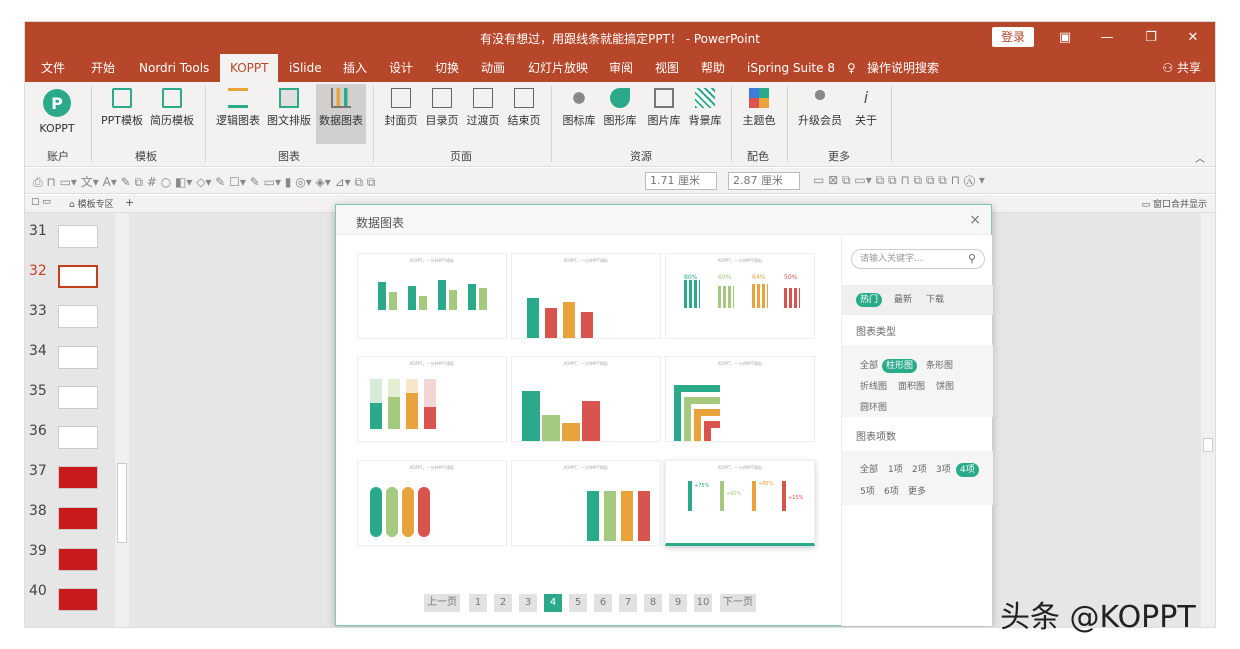 Image resolution: width=1240 pixels, height=649 pixels. Describe the element at coordinates (759, 113) in the screenshot. I see `theme-color-button: 主题色` at that location.